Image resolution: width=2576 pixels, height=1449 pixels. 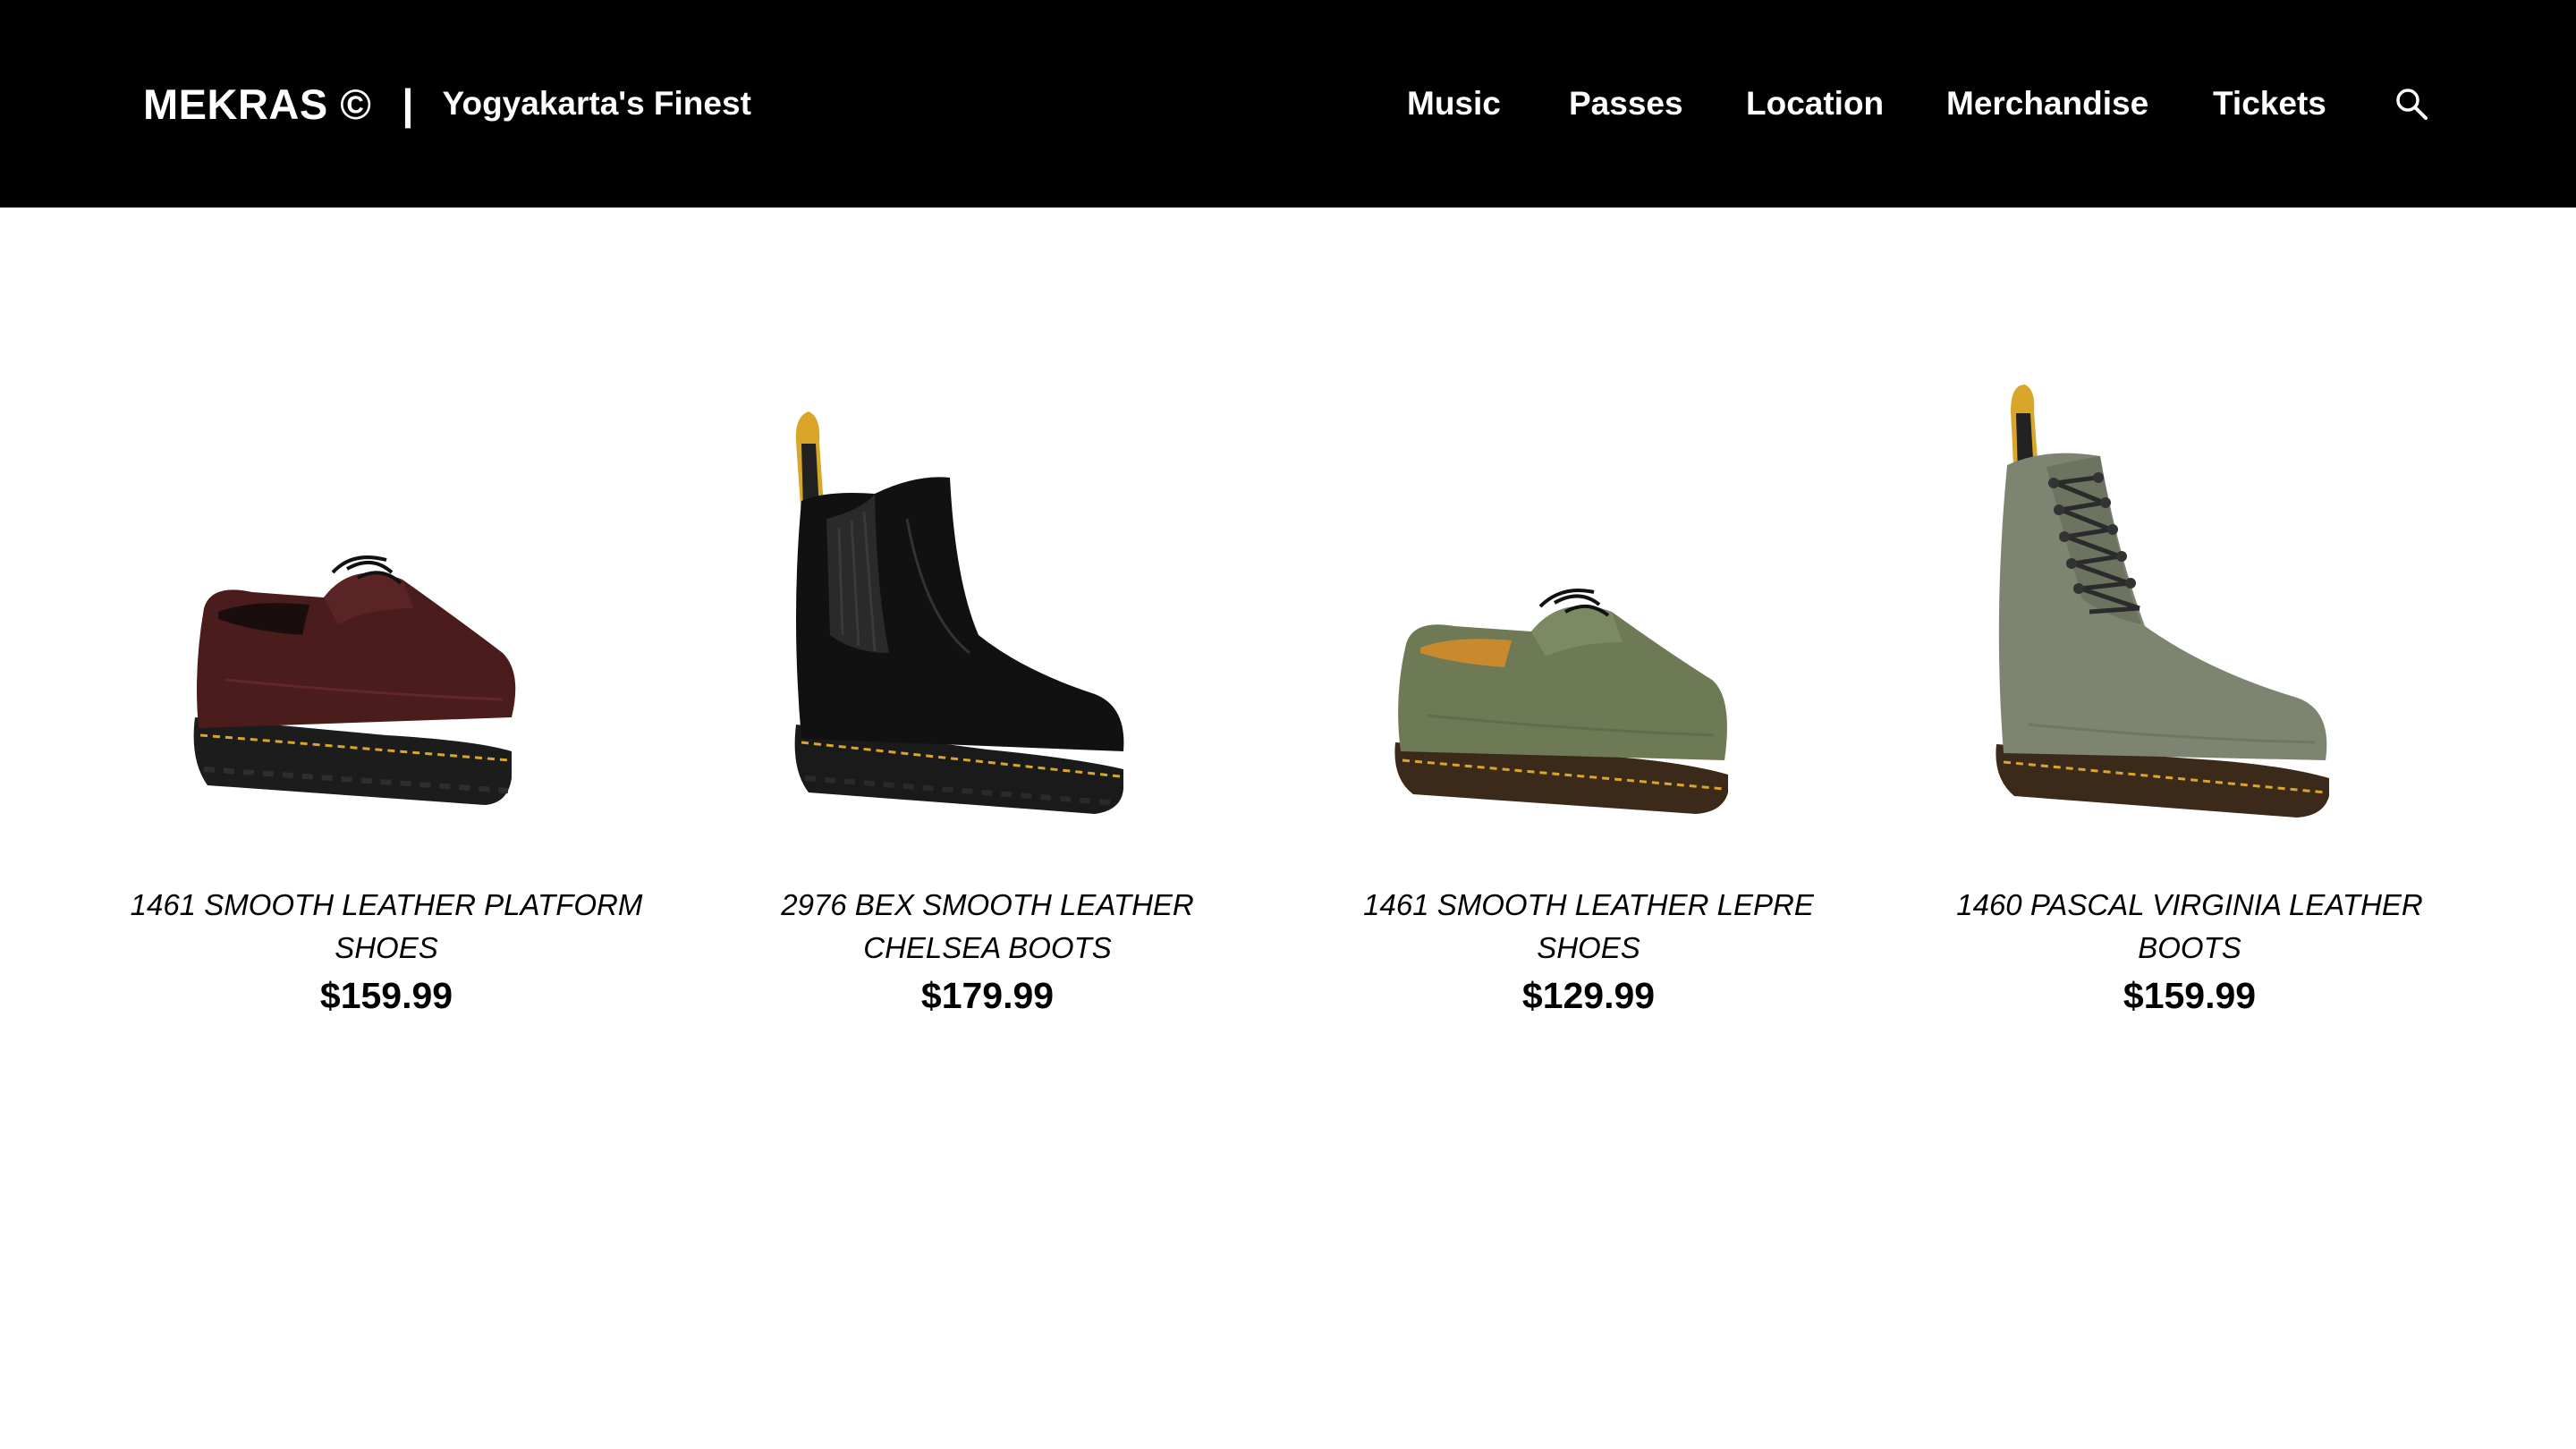 I want to click on nav-merchandise: Merchandise, so click(x=2047, y=104).